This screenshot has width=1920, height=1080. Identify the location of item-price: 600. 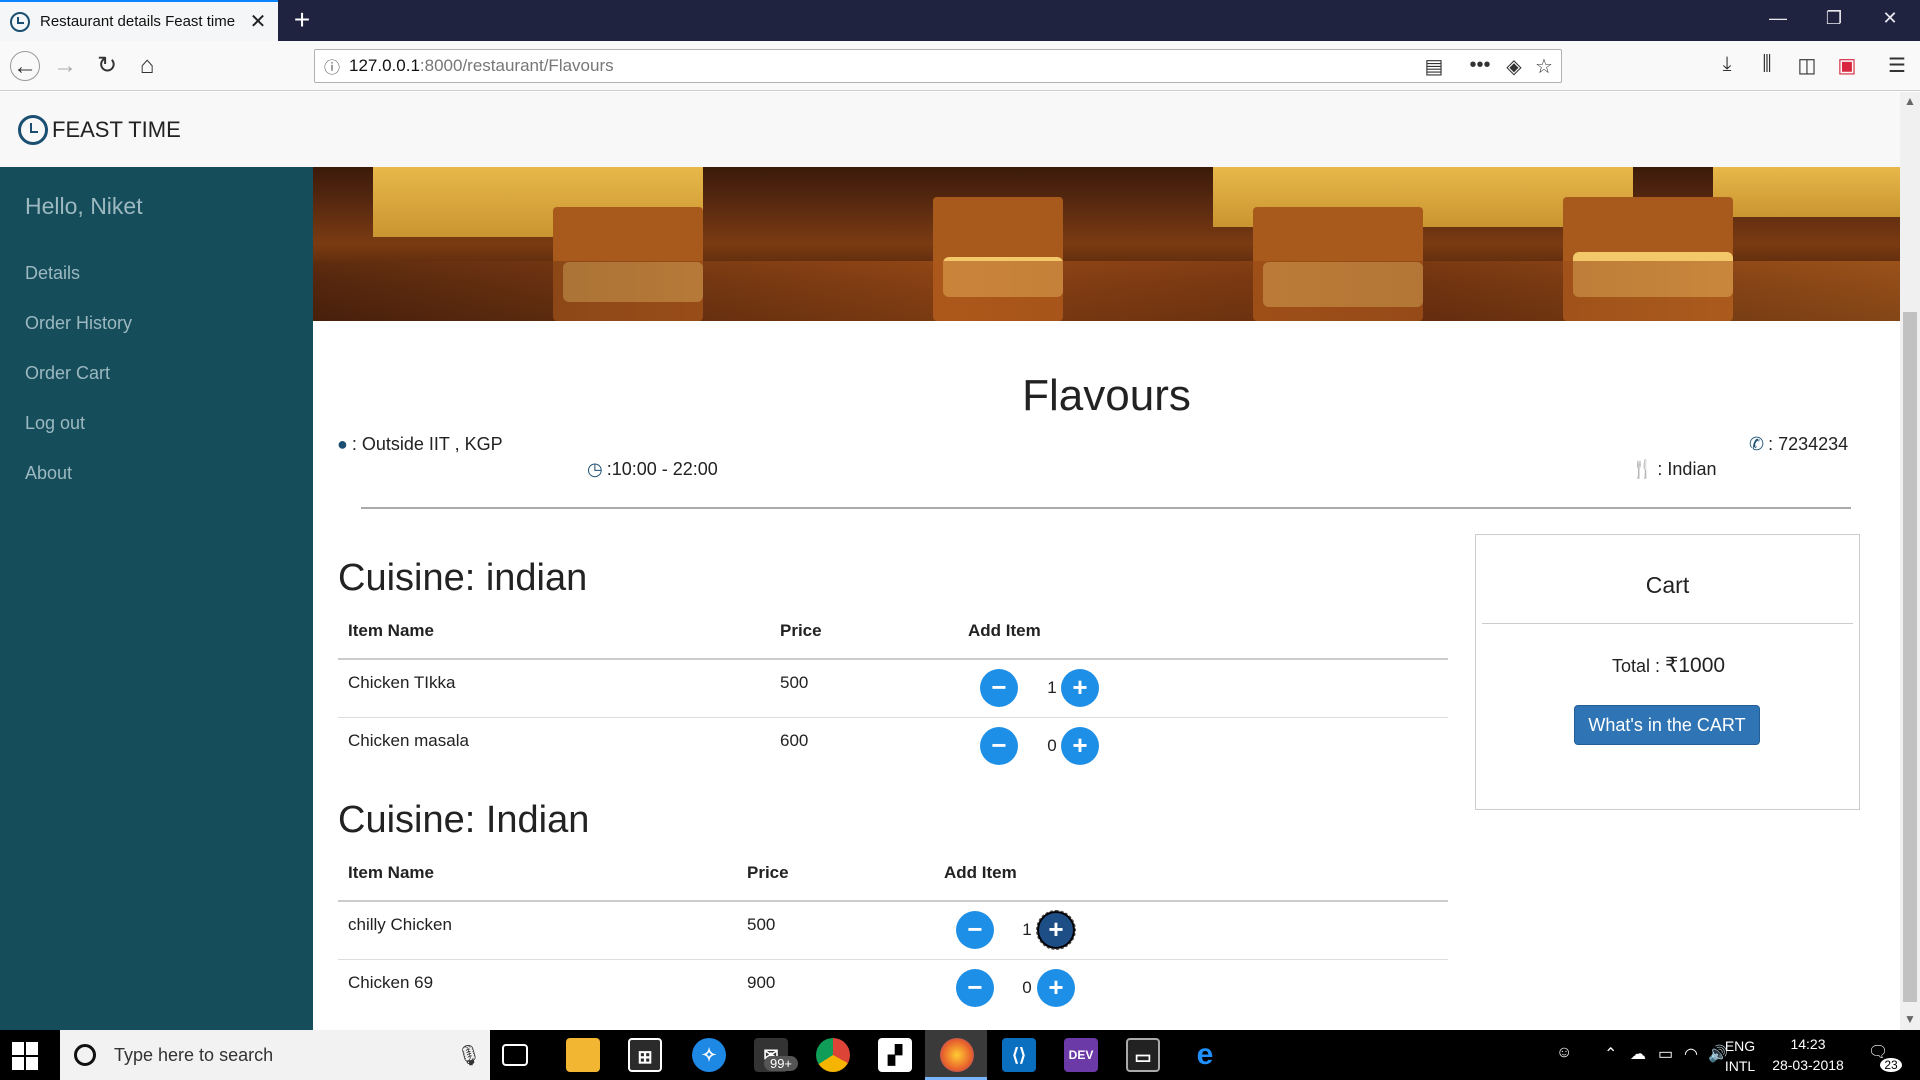
(794, 740).